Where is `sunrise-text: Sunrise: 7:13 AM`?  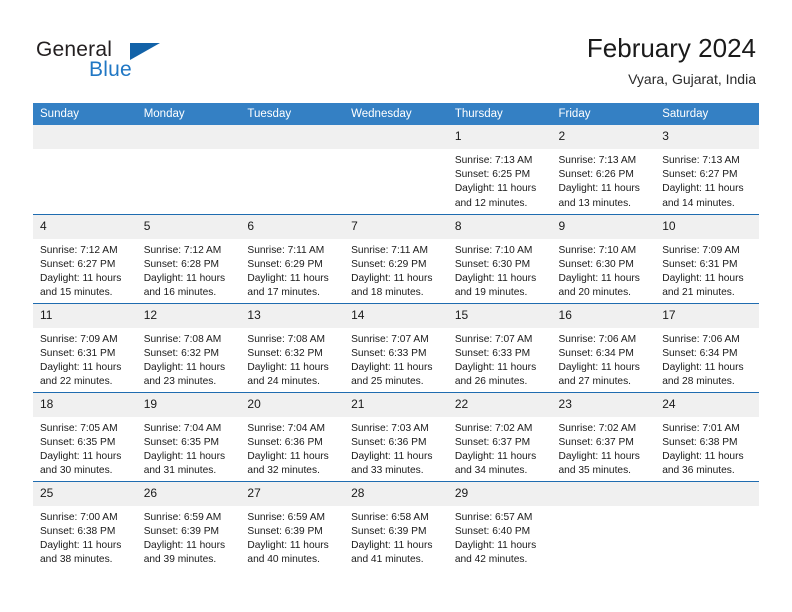 sunrise-text: Sunrise: 7:13 AM is located at coordinates (701, 160).